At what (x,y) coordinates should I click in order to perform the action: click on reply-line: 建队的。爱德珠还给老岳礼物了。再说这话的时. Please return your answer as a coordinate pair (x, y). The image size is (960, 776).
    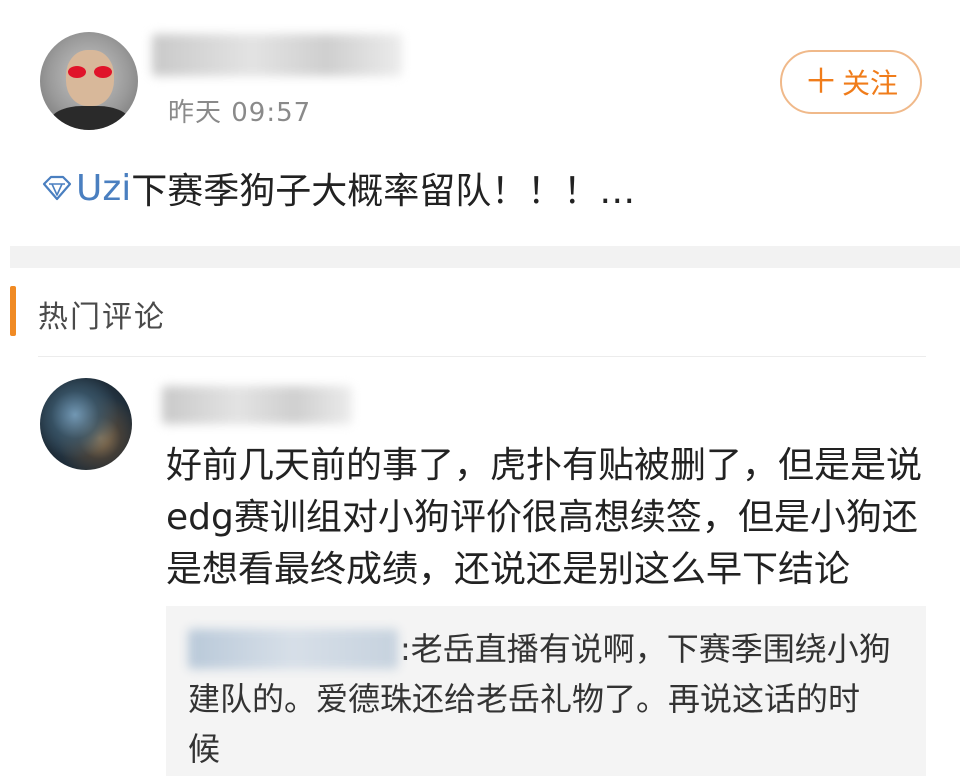
    Looking at the image, I should click on (524, 699).